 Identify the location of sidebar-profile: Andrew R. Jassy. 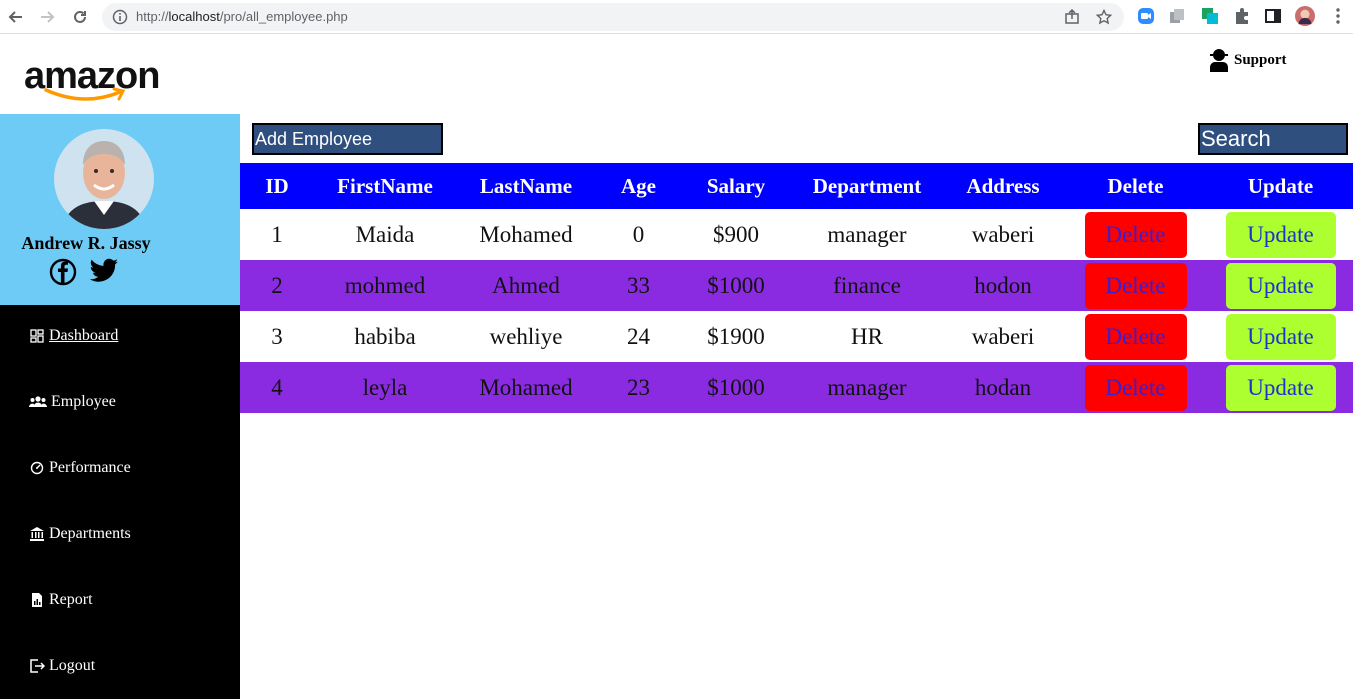
(120, 209).